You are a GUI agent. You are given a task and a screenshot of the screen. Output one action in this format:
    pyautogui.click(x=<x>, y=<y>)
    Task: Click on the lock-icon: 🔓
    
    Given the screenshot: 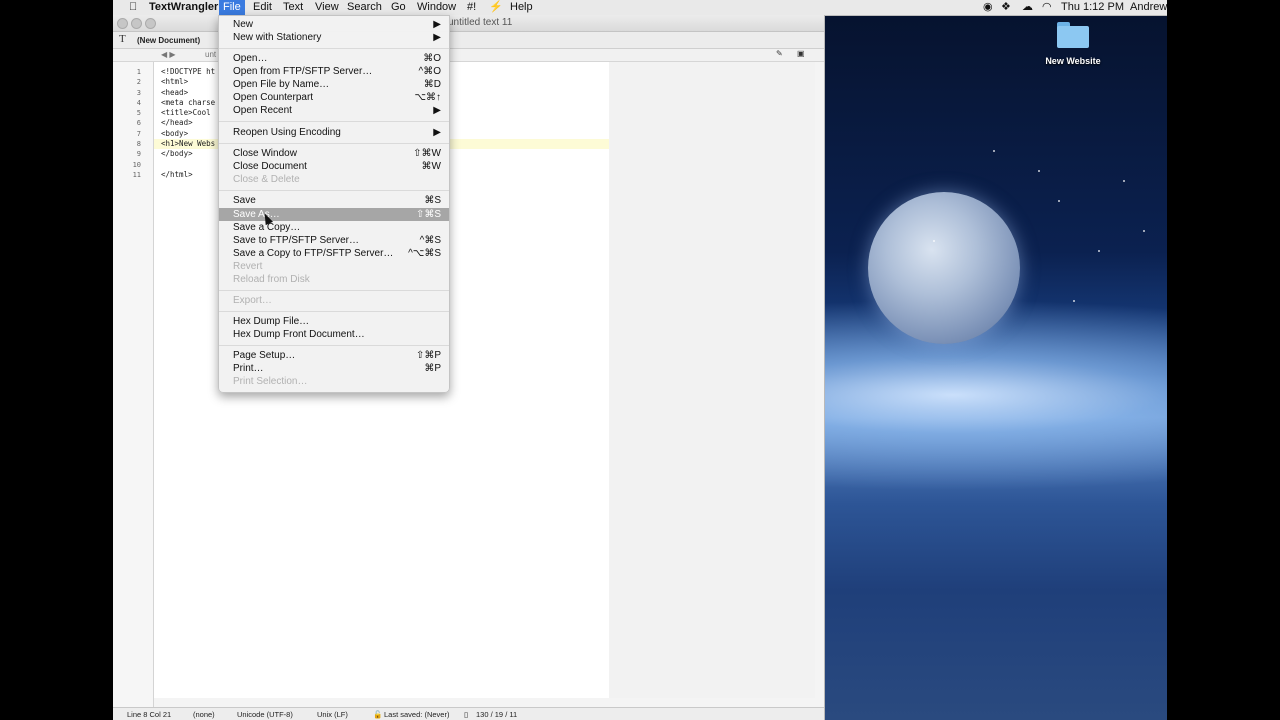 What is the action you would take?
    pyautogui.click(x=377, y=714)
    